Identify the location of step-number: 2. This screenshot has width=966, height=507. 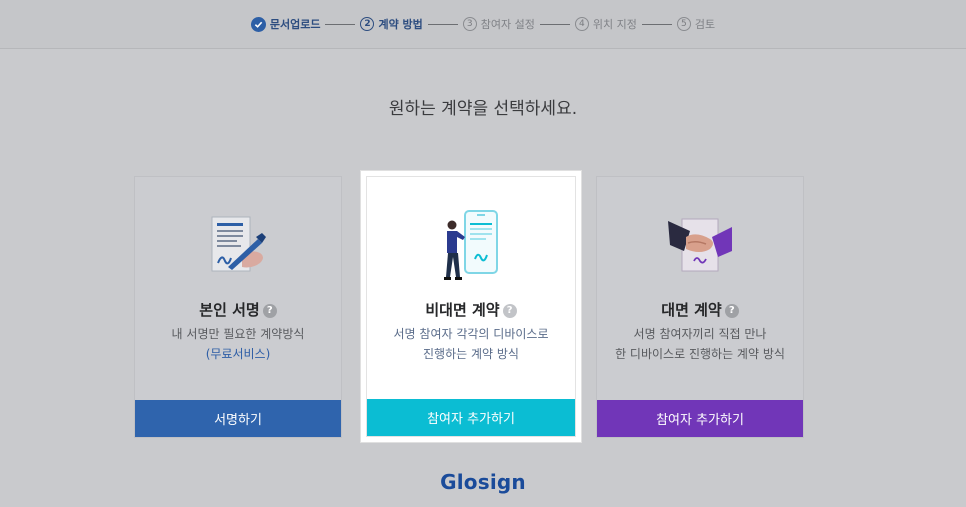
(367, 24).